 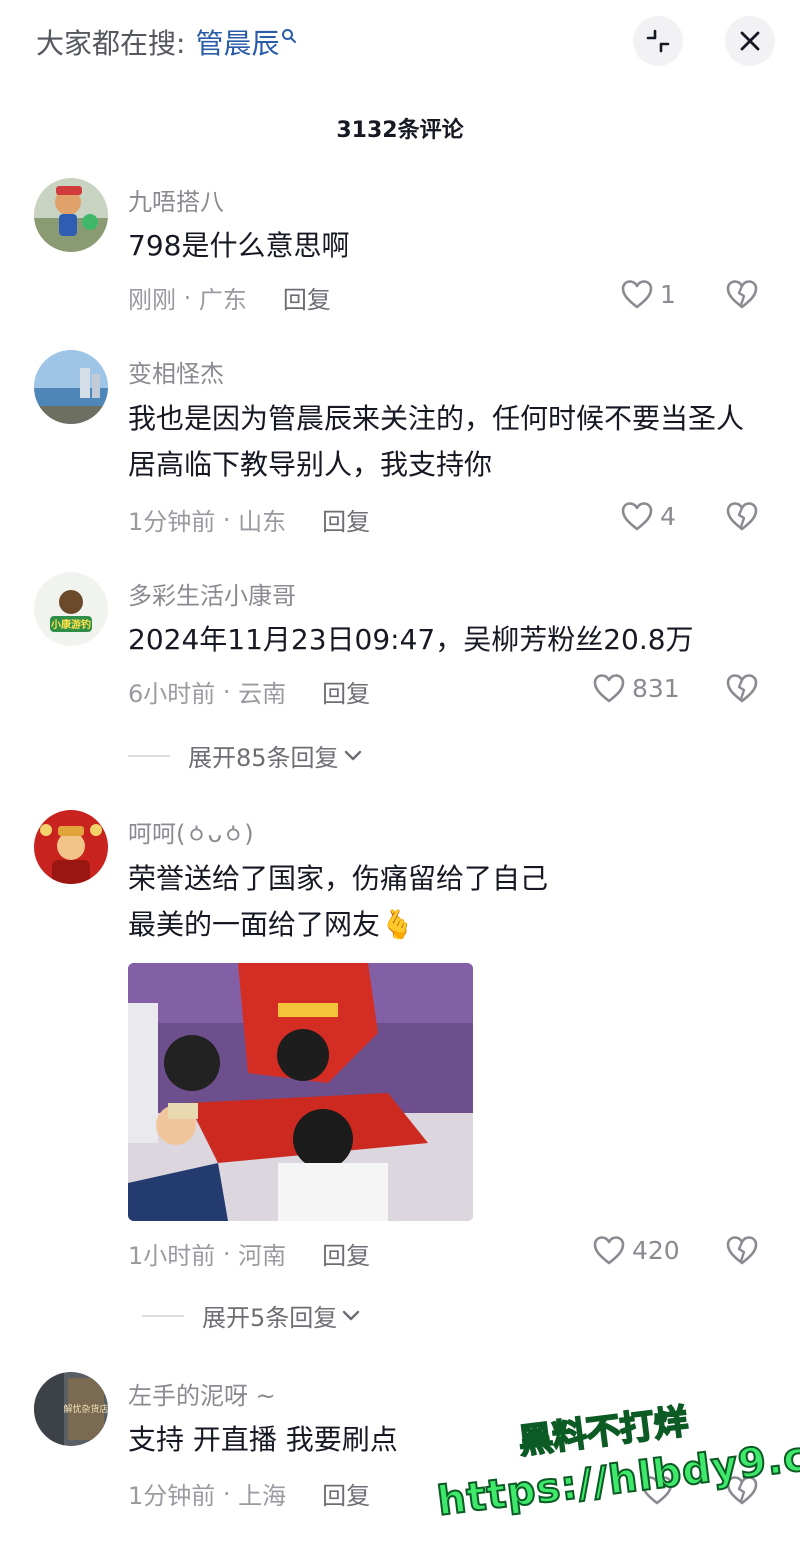 I want to click on comment-text: 支持 开直播 我要刷点, so click(x=263, y=1439).